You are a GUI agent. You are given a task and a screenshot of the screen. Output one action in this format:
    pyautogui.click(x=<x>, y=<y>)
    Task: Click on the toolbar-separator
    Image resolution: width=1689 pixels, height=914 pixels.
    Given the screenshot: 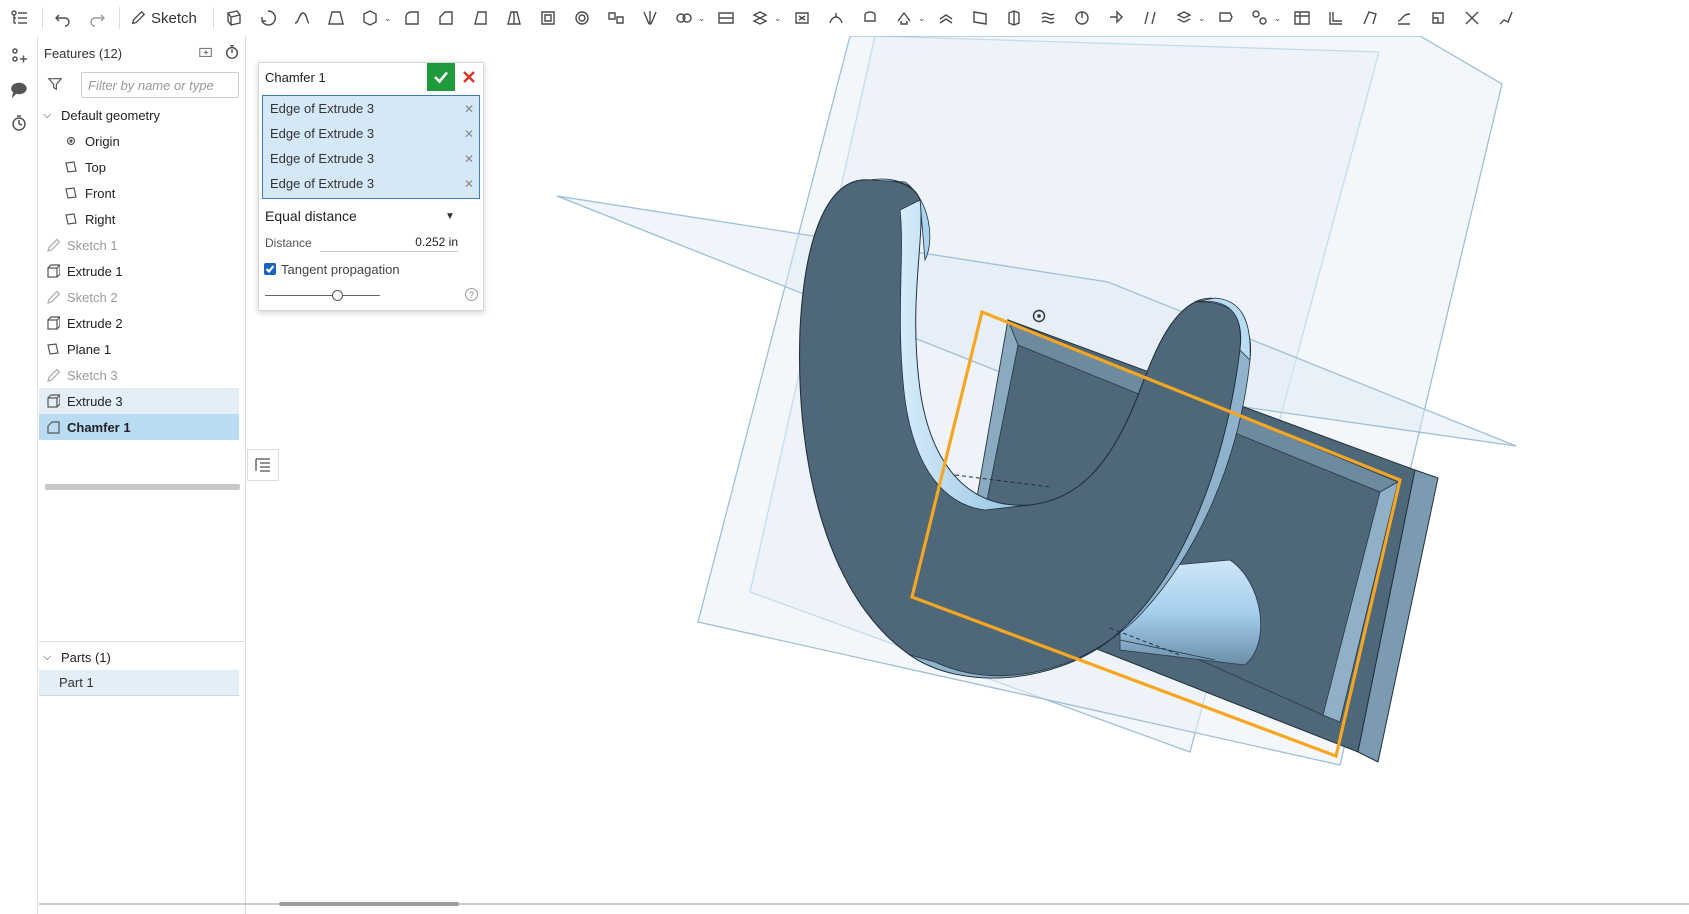 What is the action you would take?
    pyautogui.click(x=213, y=18)
    